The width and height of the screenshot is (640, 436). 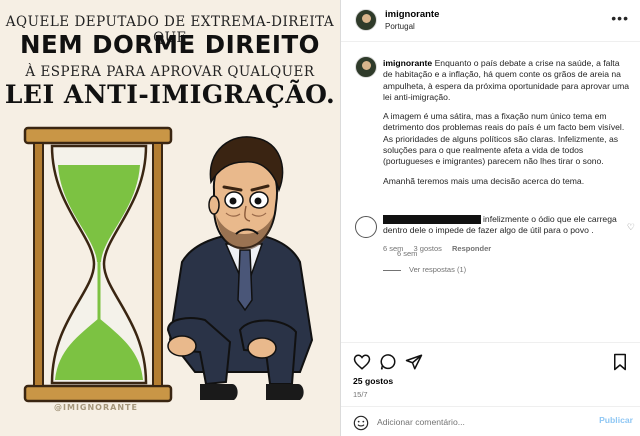 I want to click on image-watermark: @IMIGNORANTE, so click(x=96, y=407).